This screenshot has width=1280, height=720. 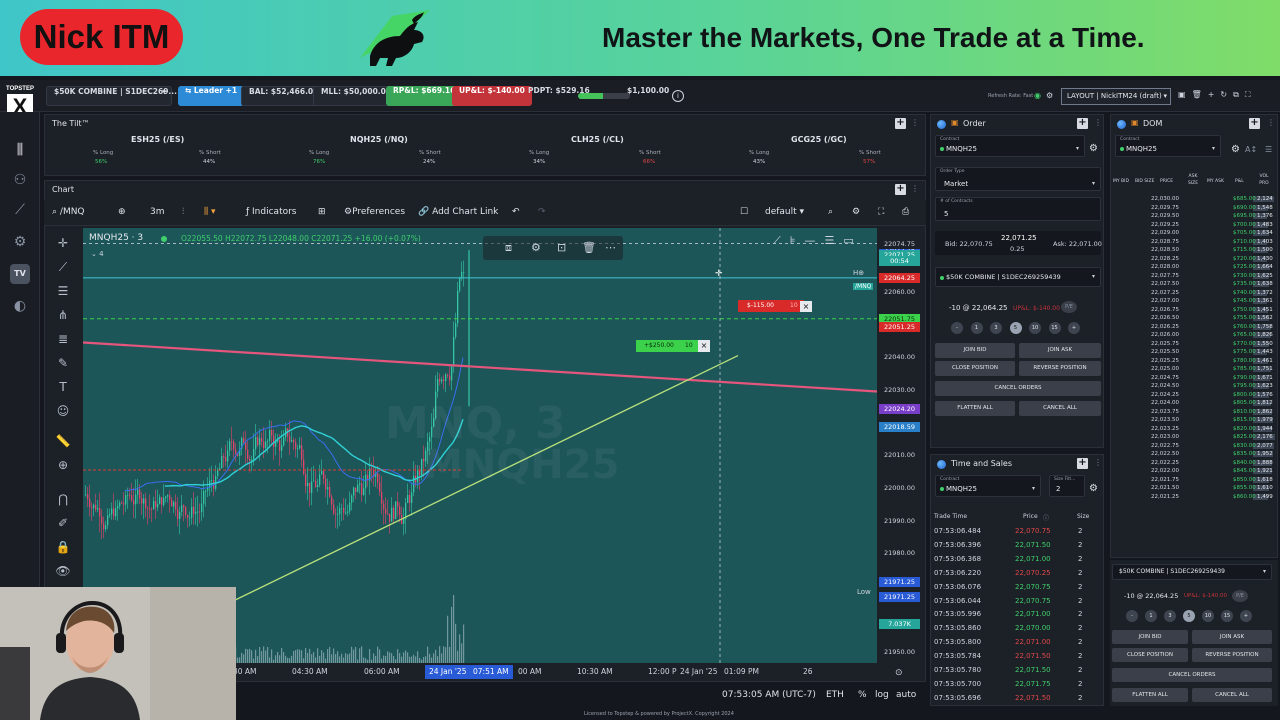 What do you see at coordinates (20, 210) in the screenshot?
I see `analytics-icon: ⟋` at bounding box center [20, 210].